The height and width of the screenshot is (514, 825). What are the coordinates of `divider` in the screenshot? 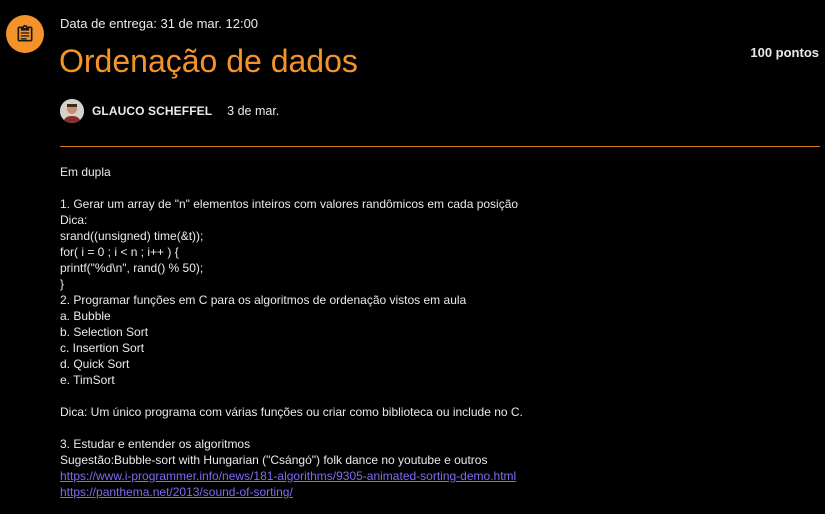 It's located at (440, 146).